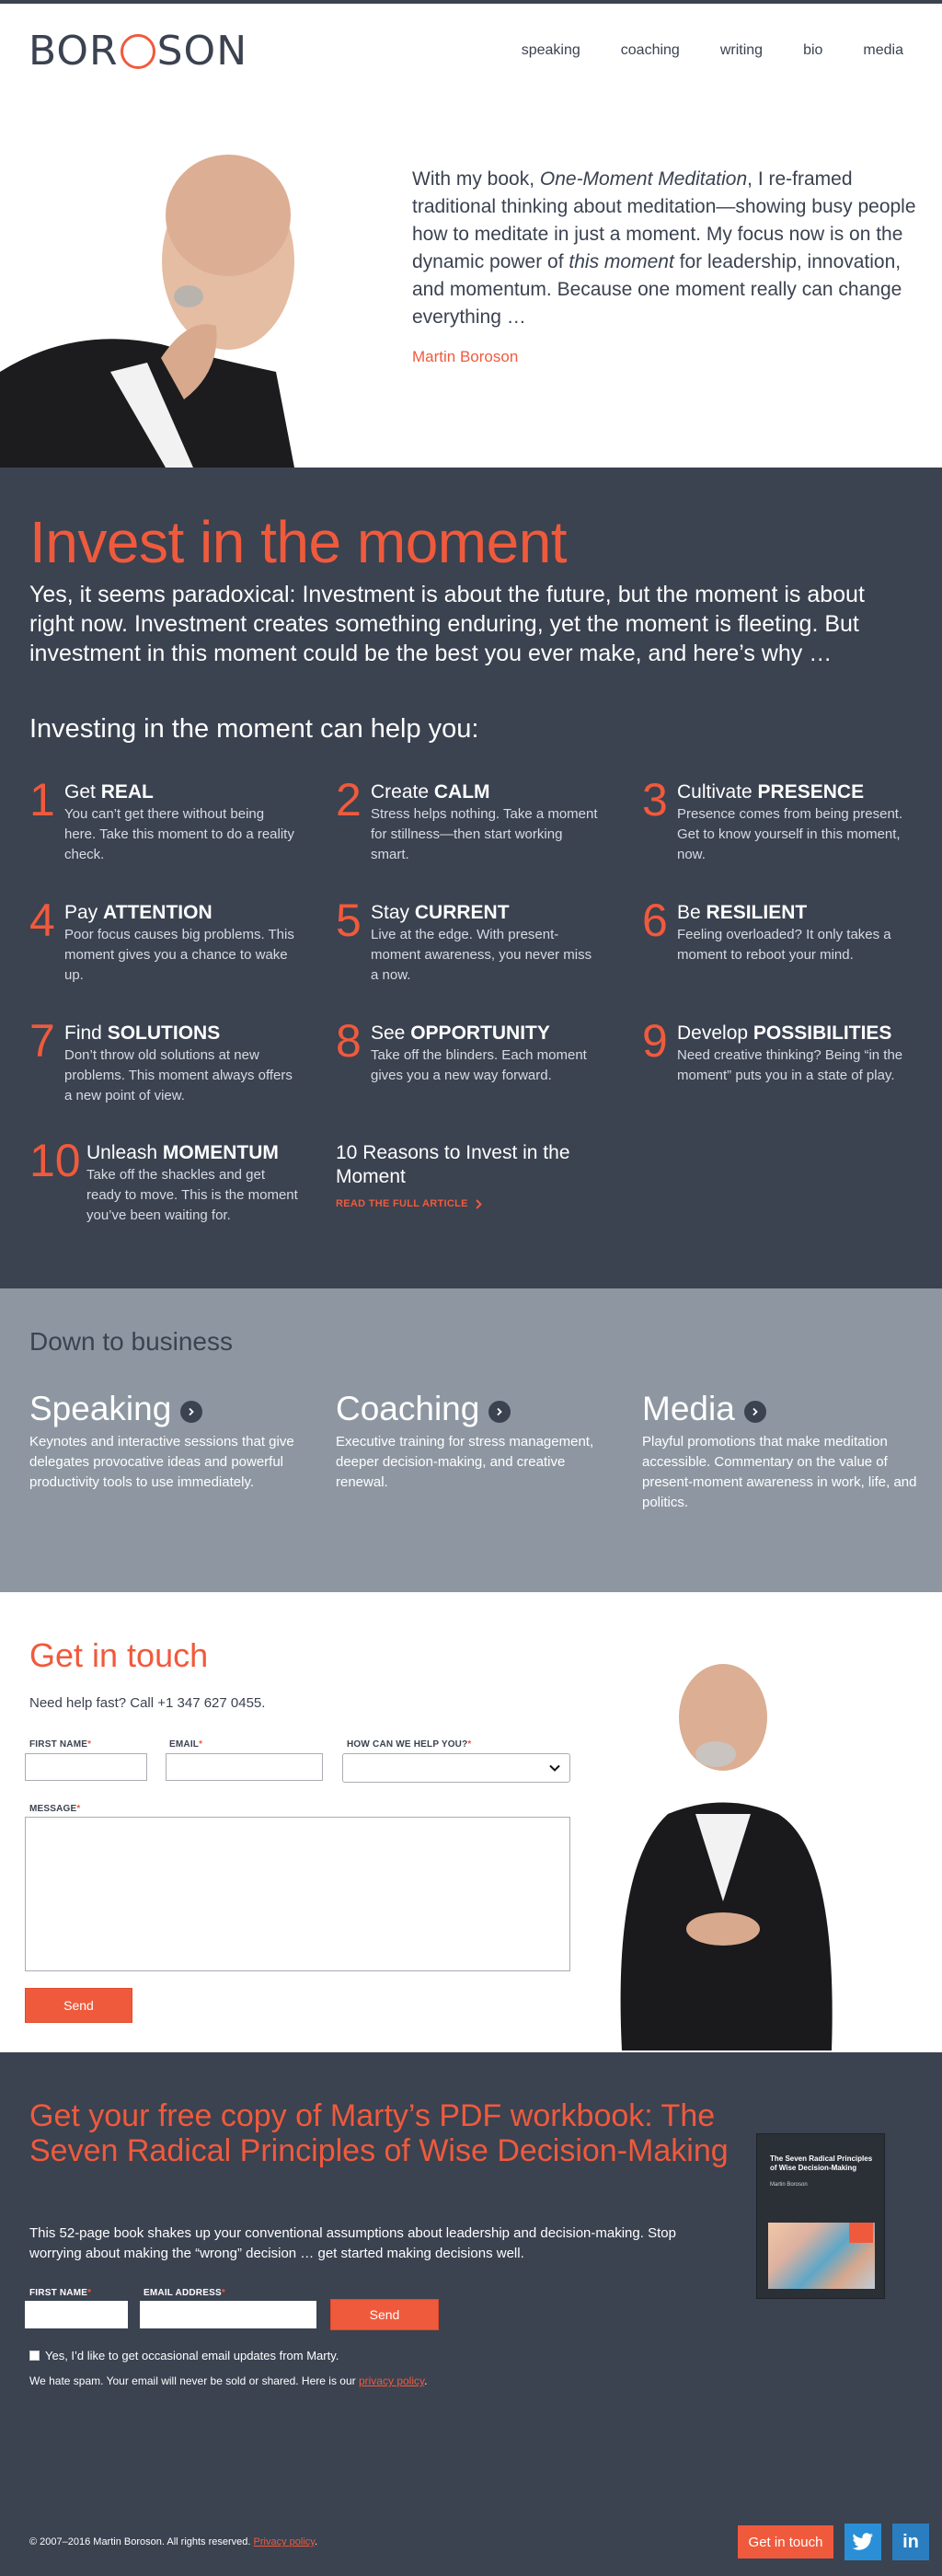 This screenshot has height=2576, width=942. I want to click on read-more-link: READ THE FULL ARTICLE, so click(455, 1203).